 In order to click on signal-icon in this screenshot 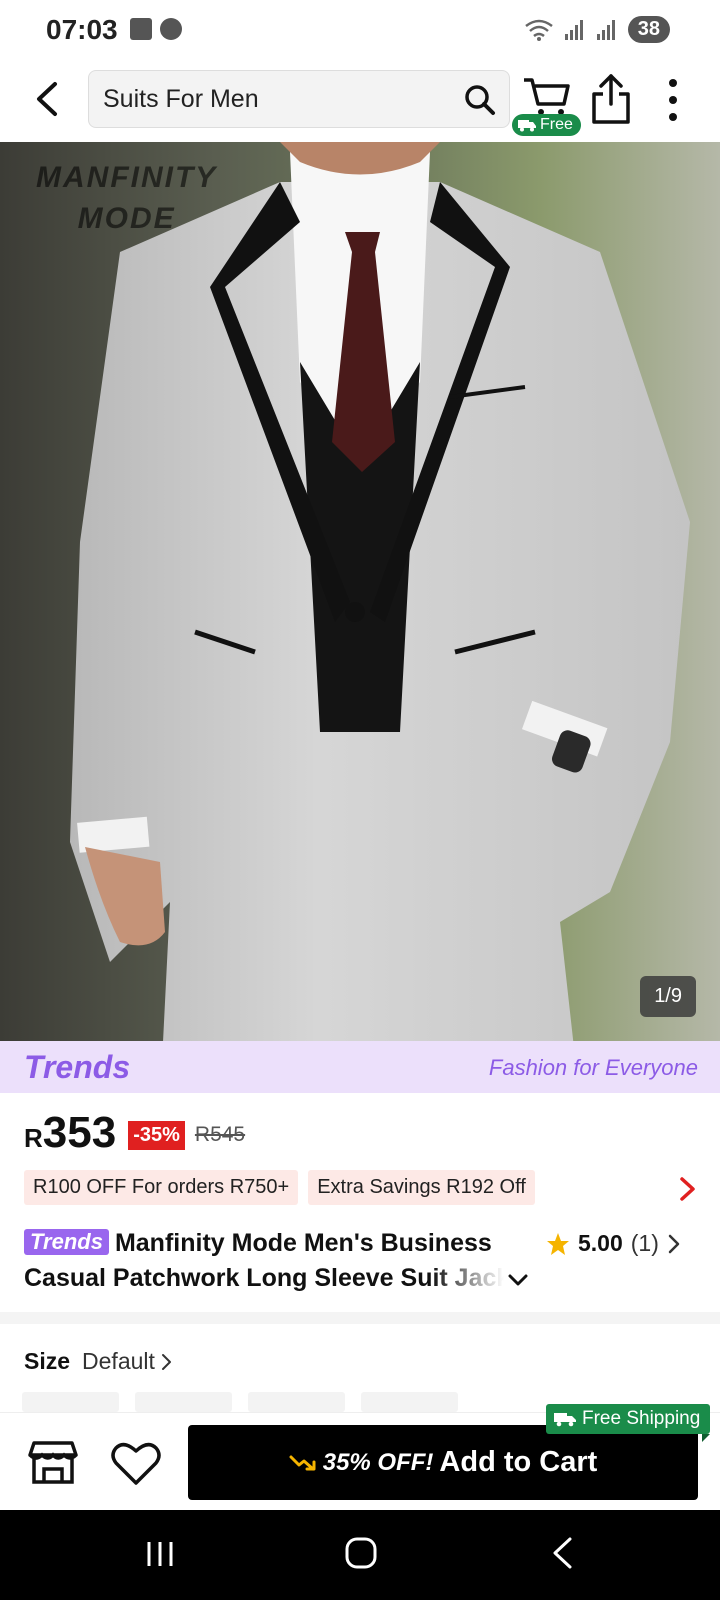, I will do `click(573, 29)`.